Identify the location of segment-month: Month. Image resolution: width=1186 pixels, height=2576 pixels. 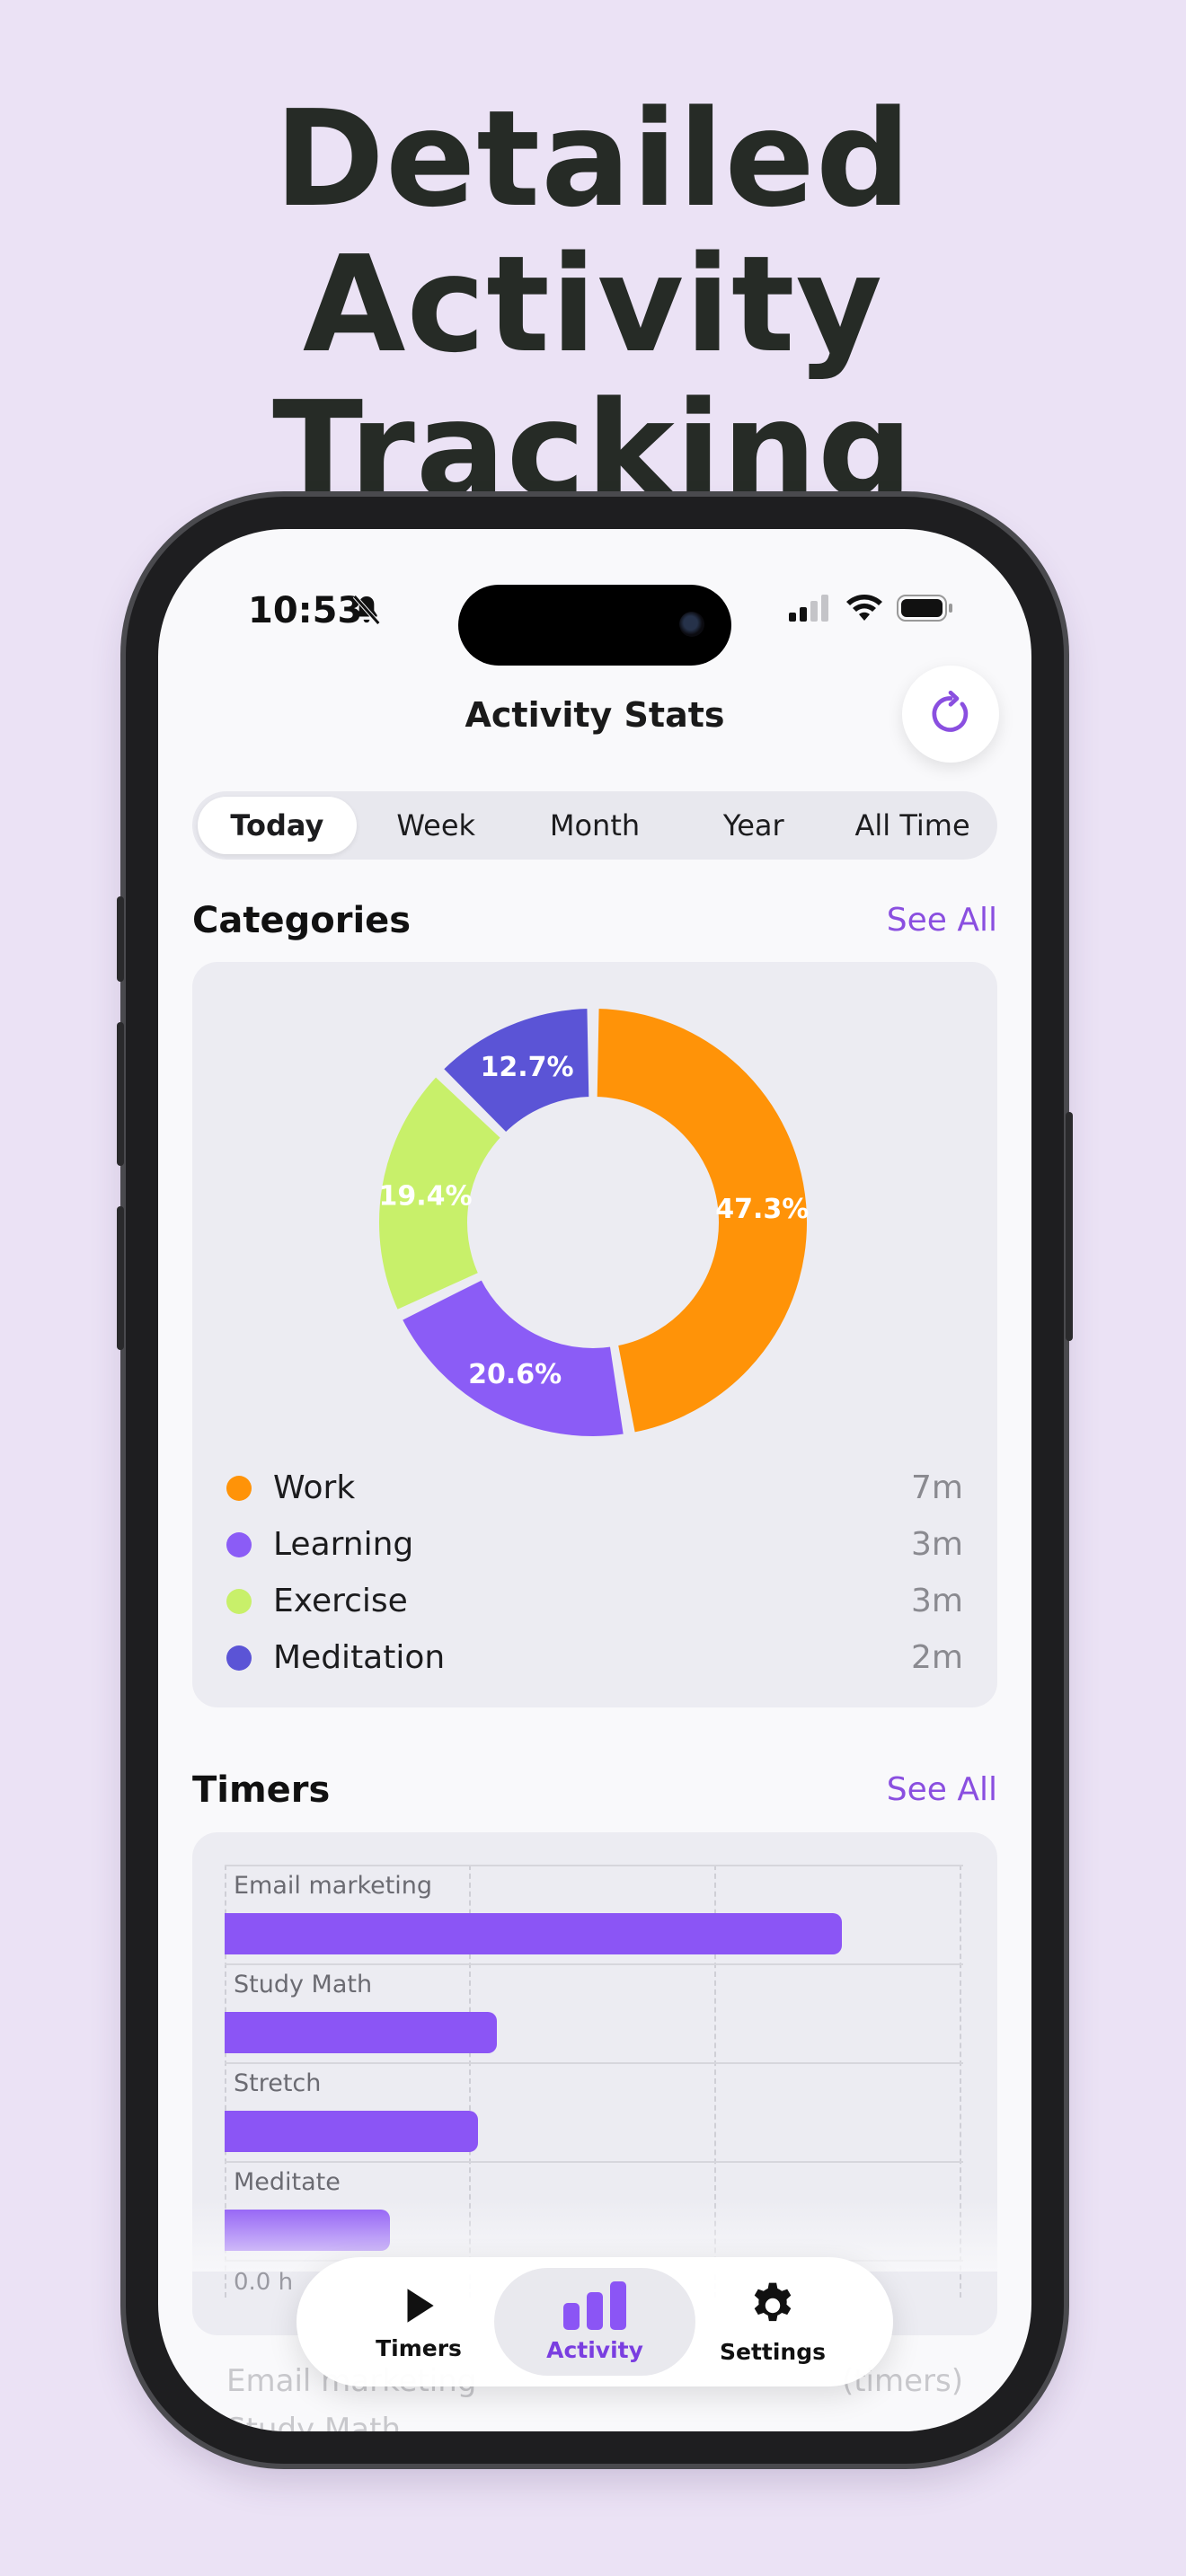
(595, 825).